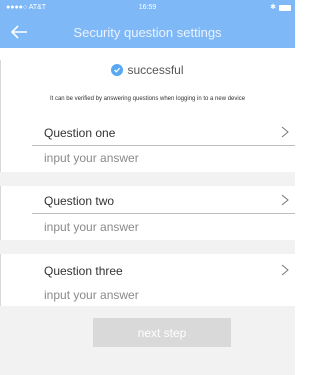 This screenshot has width=320, height=375. Describe the element at coordinates (273, 7) in the screenshot. I see `bluetooth-icon: ✱` at that location.